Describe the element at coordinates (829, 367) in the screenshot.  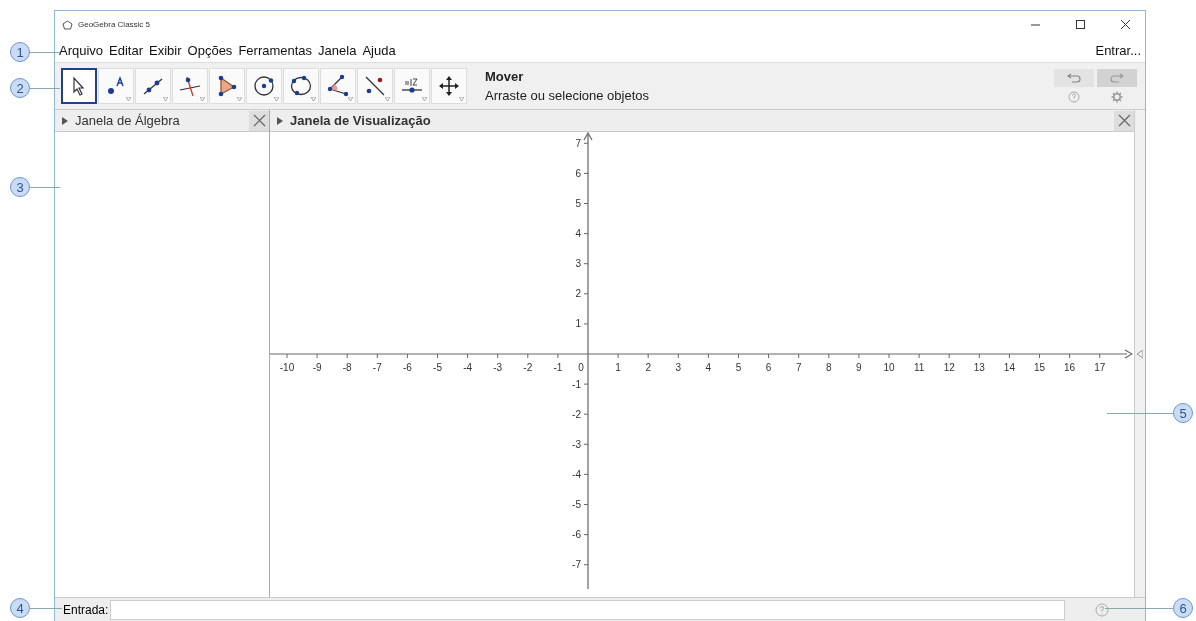
I see `axis-label: 8` at that location.